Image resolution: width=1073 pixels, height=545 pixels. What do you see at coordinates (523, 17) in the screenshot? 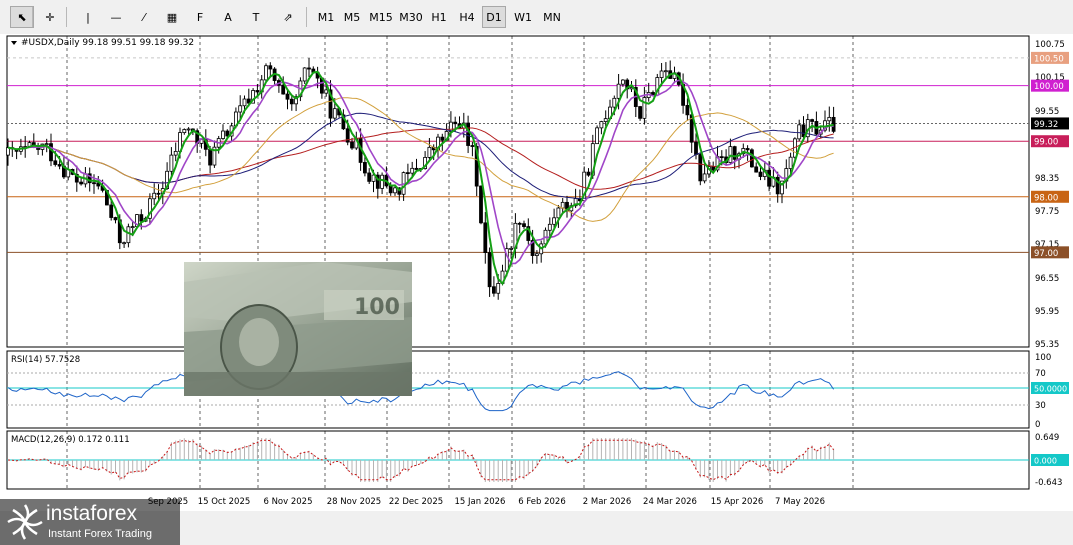
I see `timeframe-w1-button: W1` at bounding box center [523, 17].